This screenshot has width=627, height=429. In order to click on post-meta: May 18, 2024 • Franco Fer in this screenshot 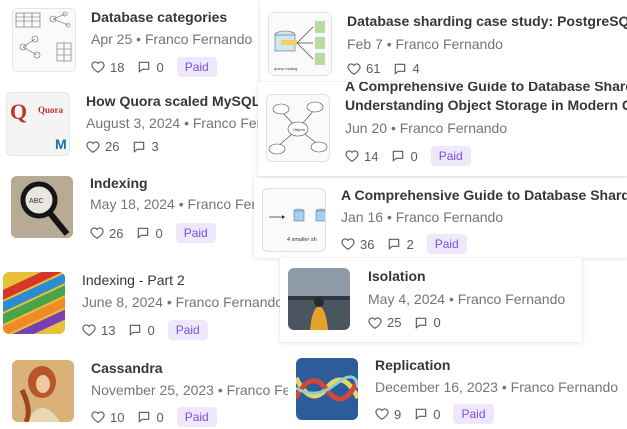, I will do `click(173, 204)`.